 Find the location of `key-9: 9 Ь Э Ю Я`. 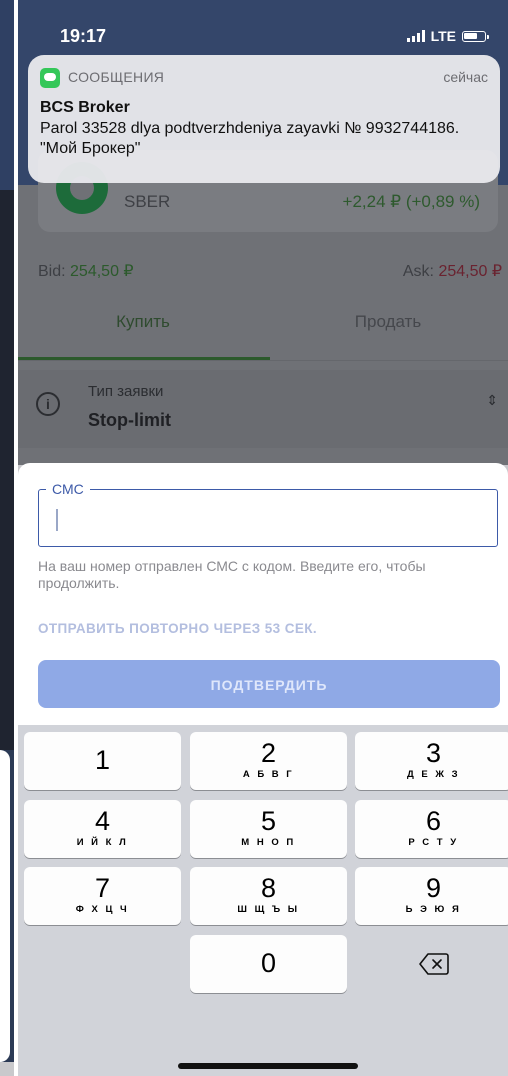

key-9: 9 Ь Э Ю Я is located at coordinates (431, 896).